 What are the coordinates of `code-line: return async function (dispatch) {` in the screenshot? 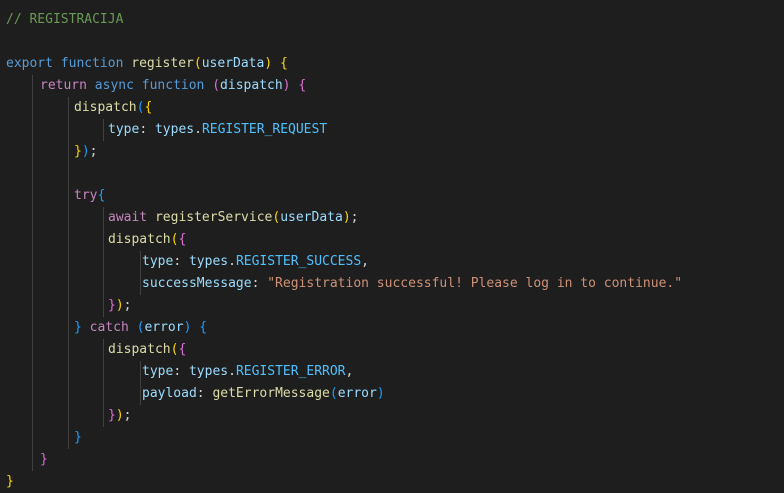 It's located at (173, 86).